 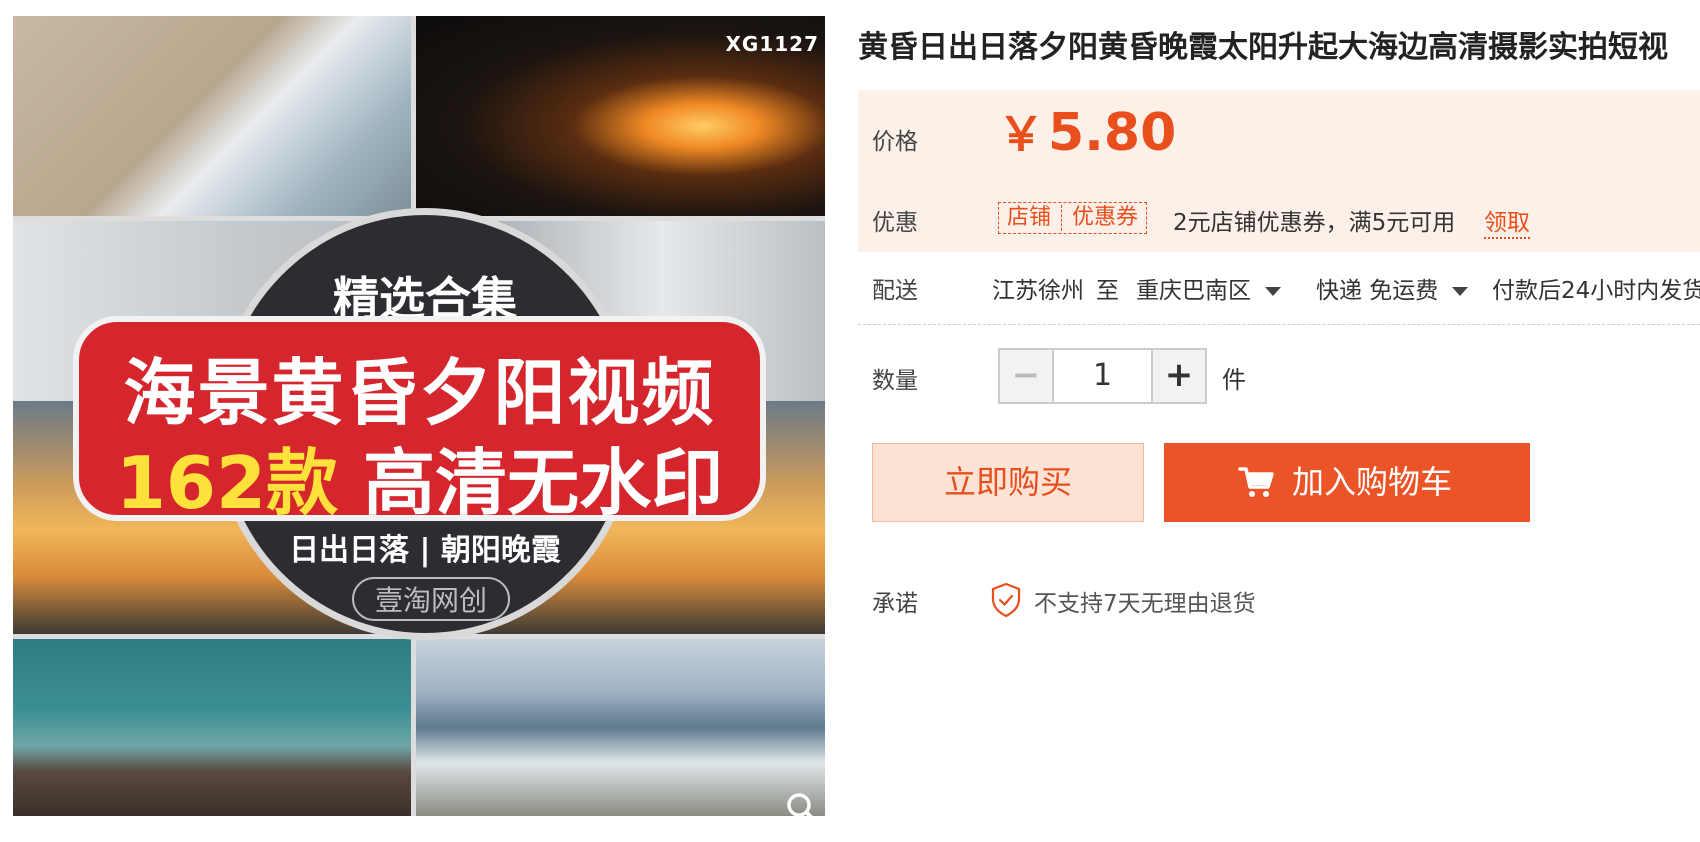 I want to click on banner-line-2: 162款 高清无水印, so click(x=419, y=476).